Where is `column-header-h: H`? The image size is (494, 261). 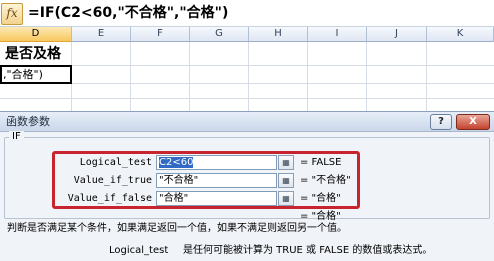 column-header-h: H is located at coordinates (278, 34).